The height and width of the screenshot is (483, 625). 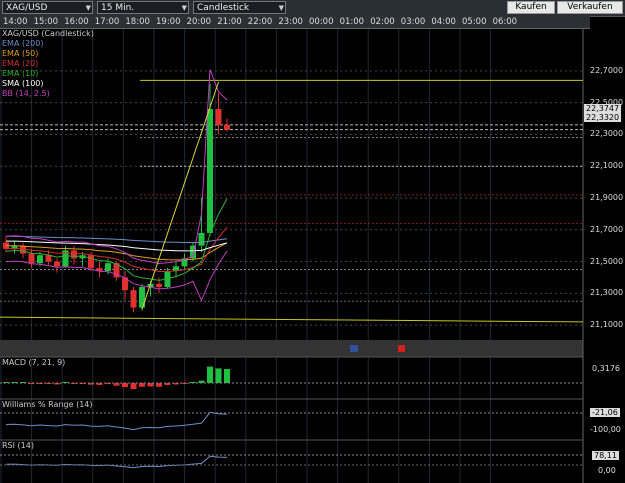 What do you see at coordinates (607, 166) in the screenshot?
I see `price-label: 22,1000` at bounding box center [607, 166].